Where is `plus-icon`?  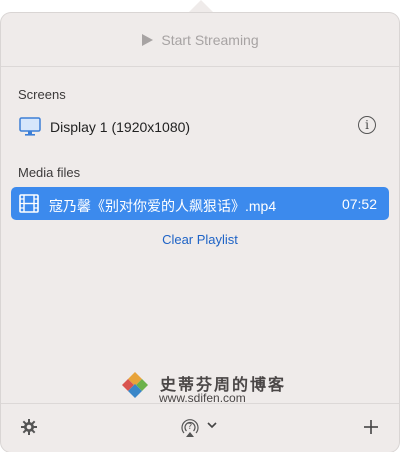 plus-icon is located at coordinates (371, 427).